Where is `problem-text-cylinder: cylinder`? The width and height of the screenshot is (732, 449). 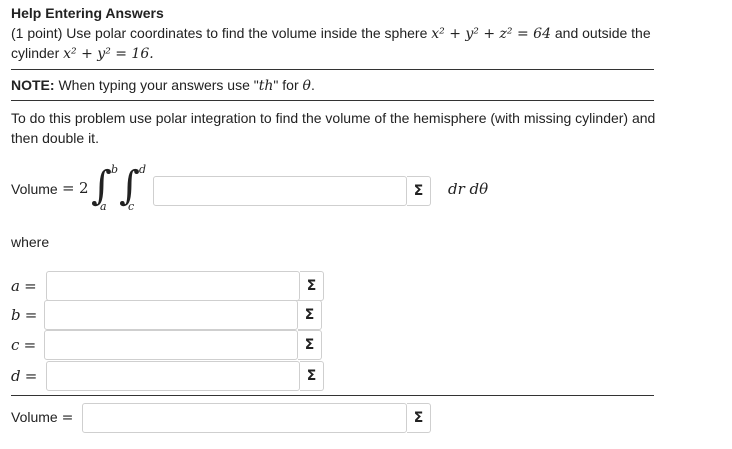
problem-text-cylinder: cylinder is located at coordinates (35, 53).